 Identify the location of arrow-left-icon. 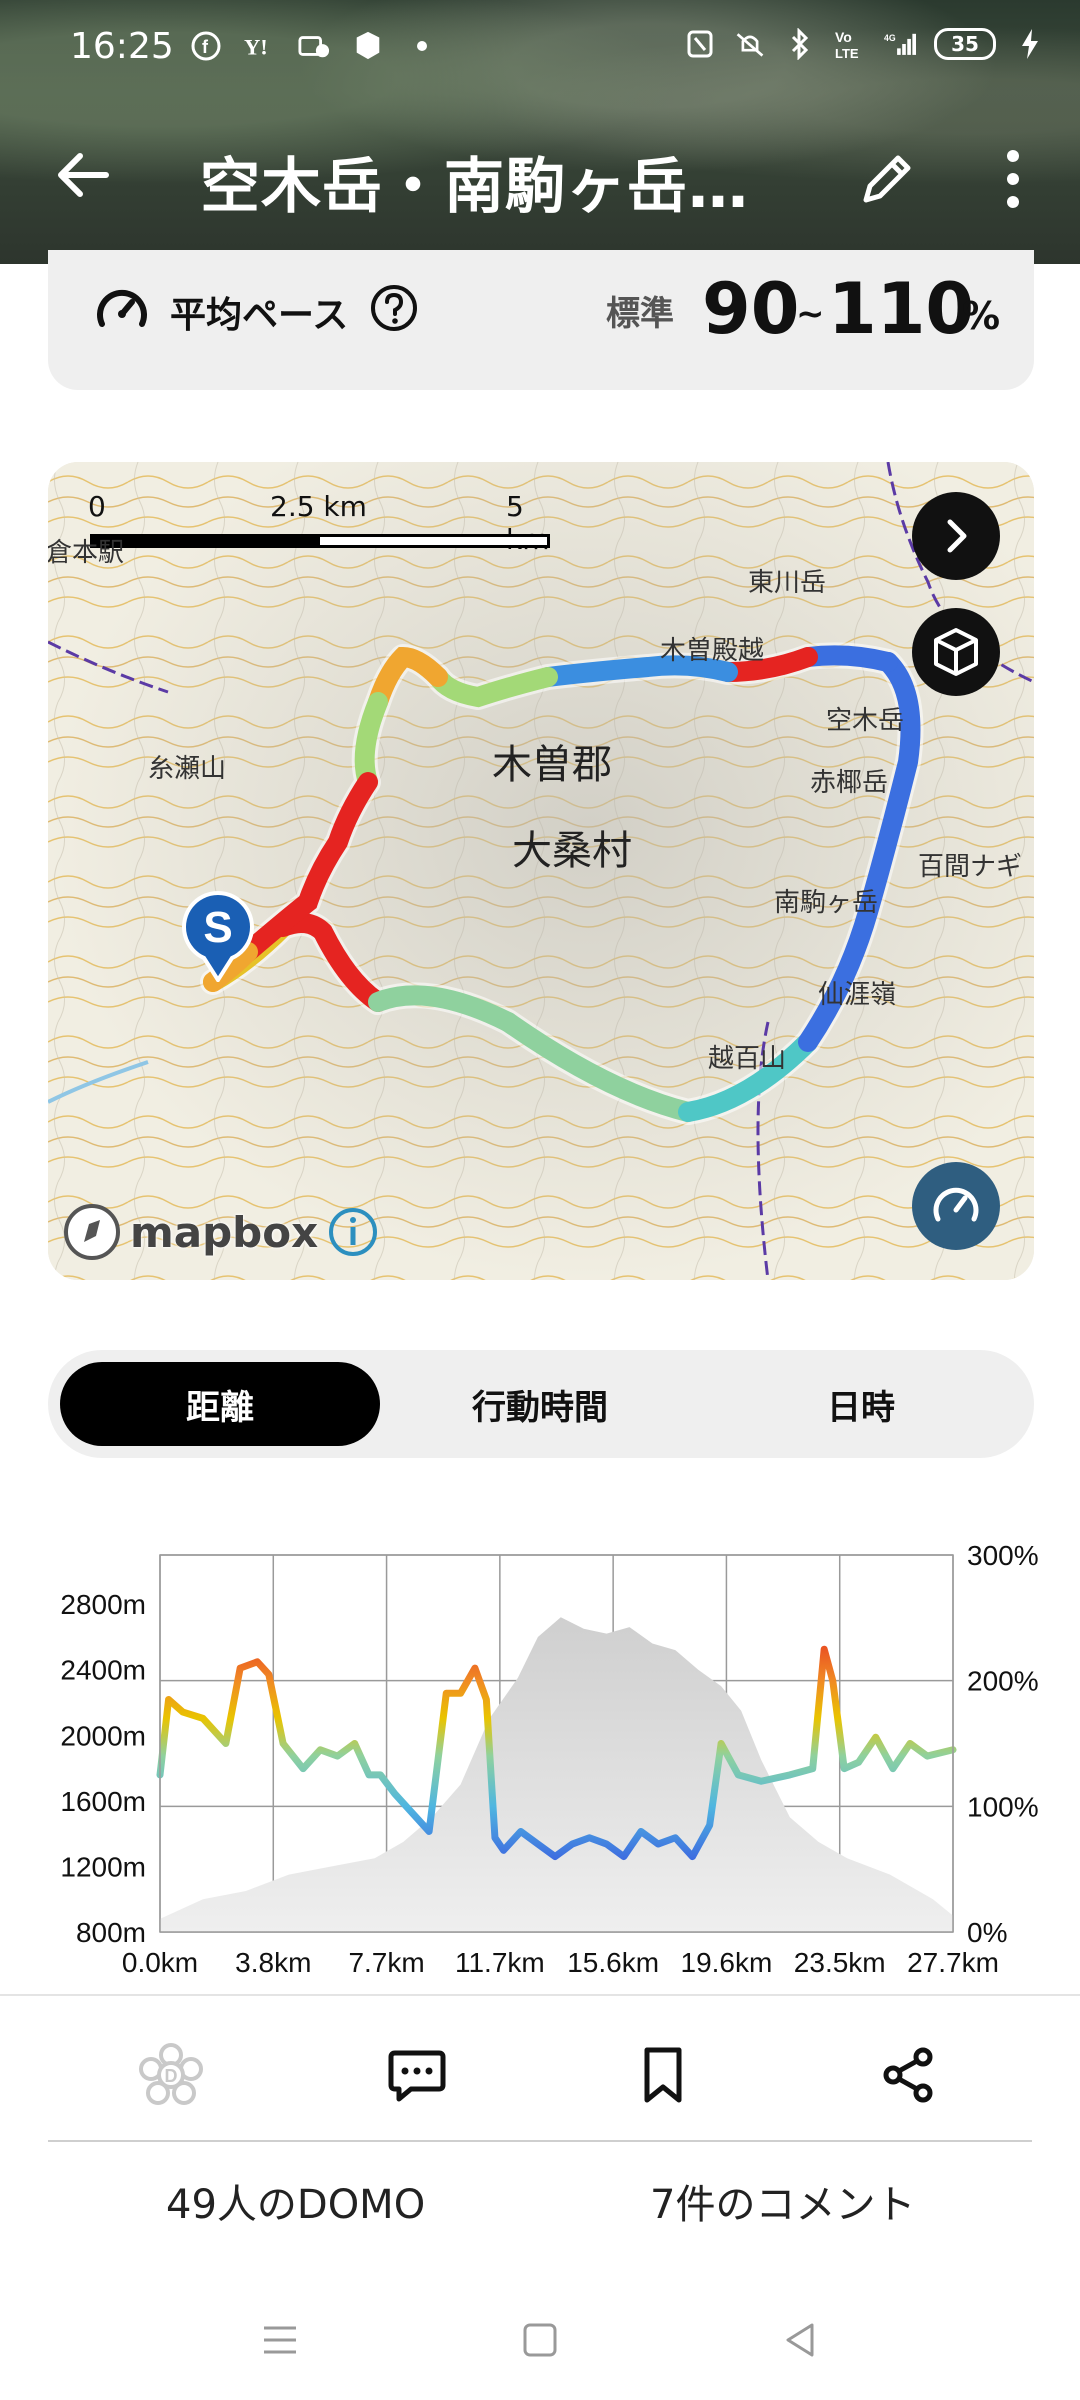
(83, 175).